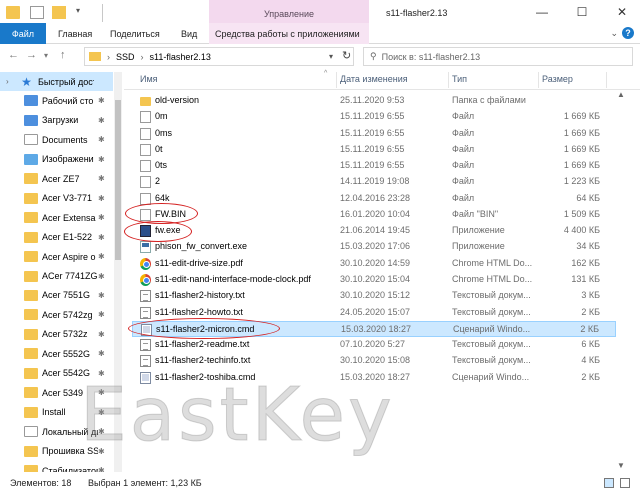  What do you see at coordinates (63, 55) in the screenshot?
I see `up-arrow-icon: ↑` at bounding box center [63, 55].